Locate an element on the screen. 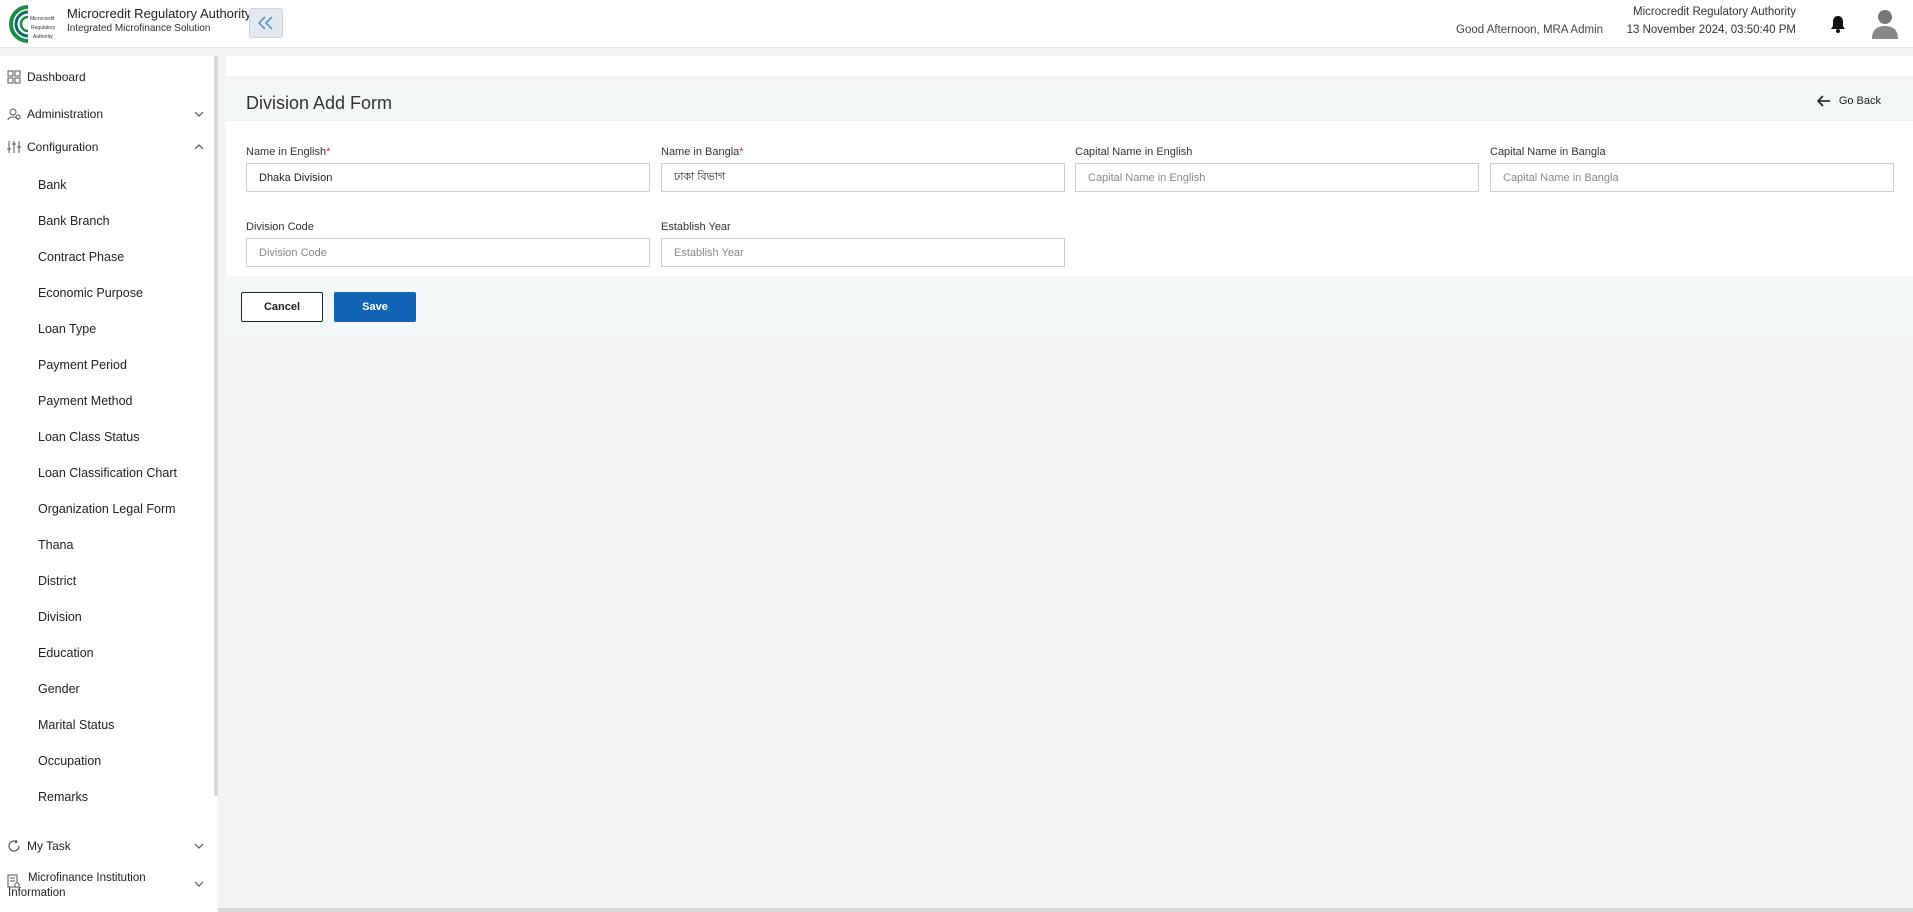  sidebar-collapse-button is located at coordinates (266, 23).